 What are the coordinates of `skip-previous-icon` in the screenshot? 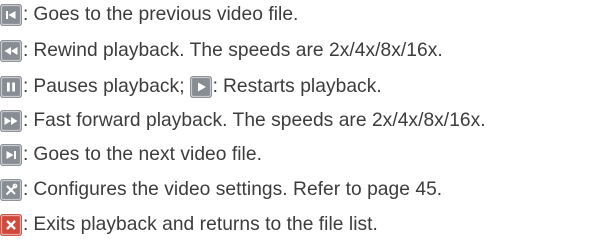 It's located at (11, 15).